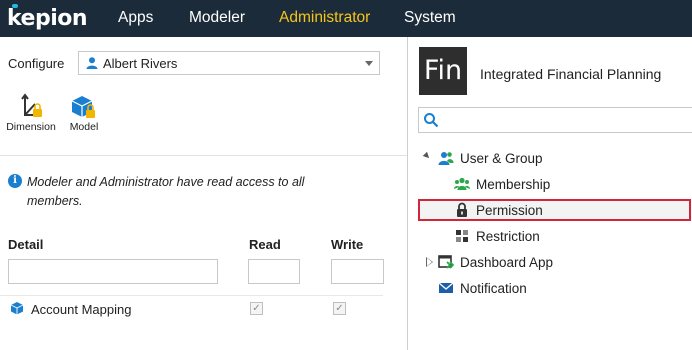 This screenshot has height=350, width=692. Describe the element at coordinates (507, 262) in the screenshot. I see `tree-label-dashboard-app: Dashboard App` at that location.